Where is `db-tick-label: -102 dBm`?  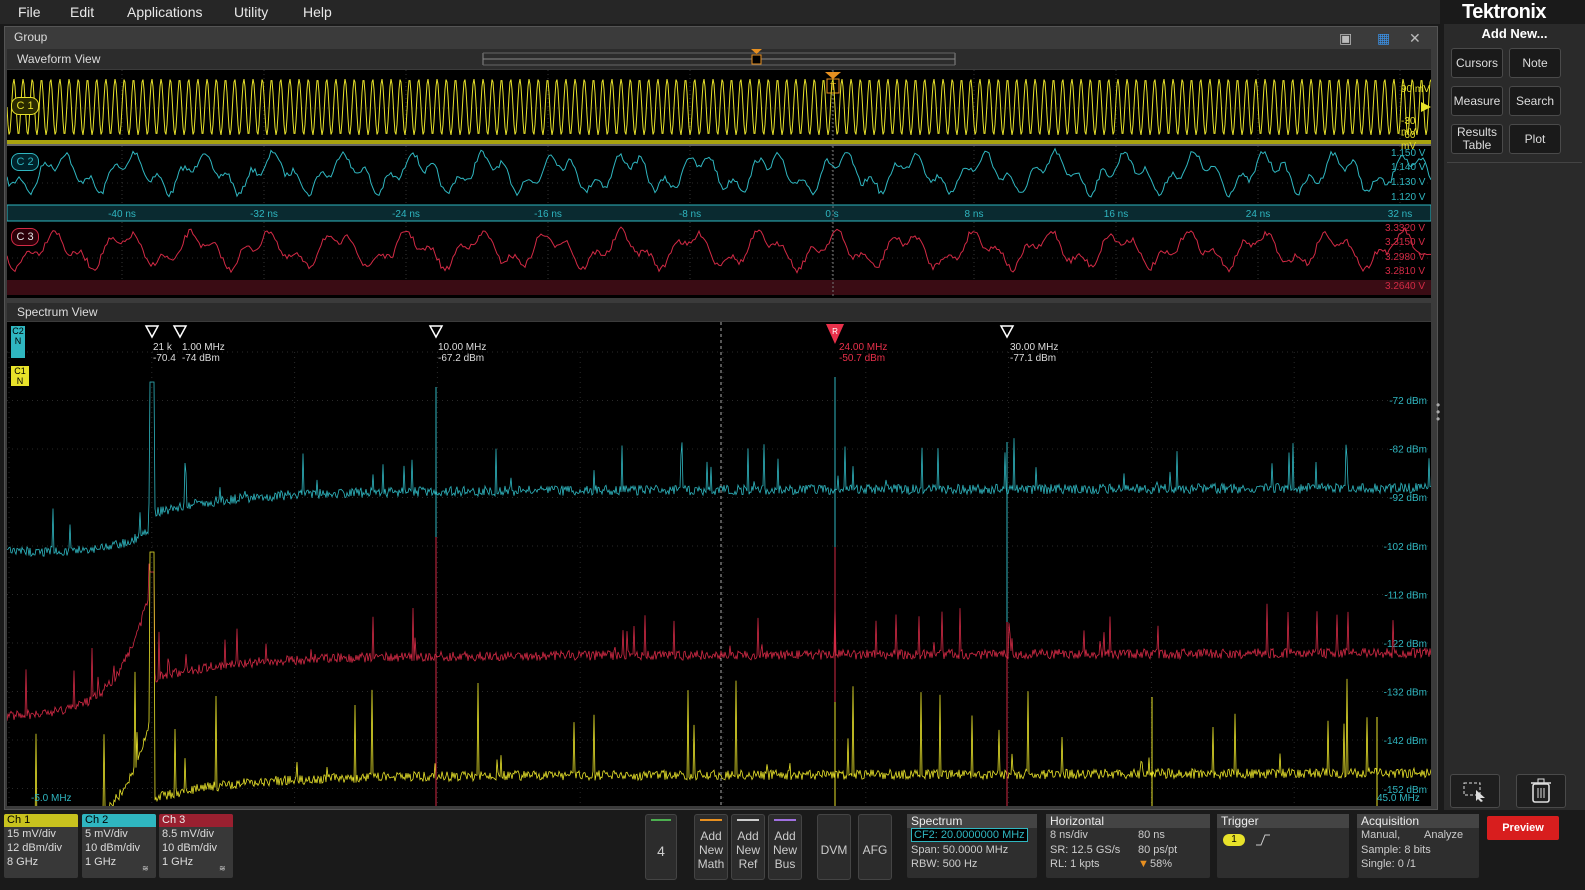 db-tick-label: -102 dBm is located at coordinates (1405, 547).